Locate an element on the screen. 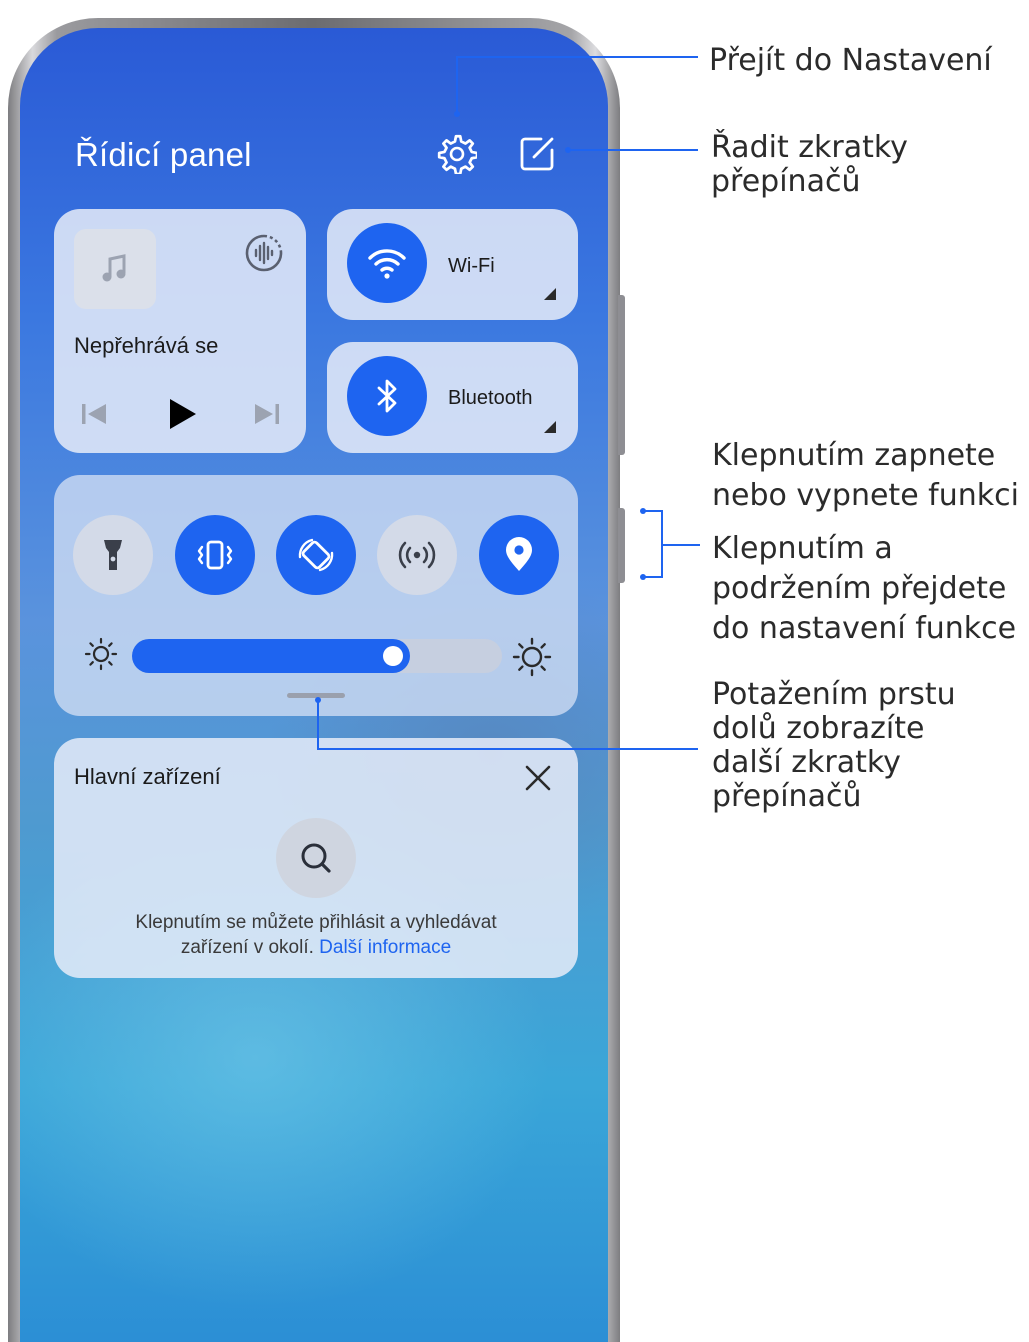 The width and height of the screenshot is (1029, 1342). callout-hold-line1: Klepnutím a is located at coordinates (802, 548).